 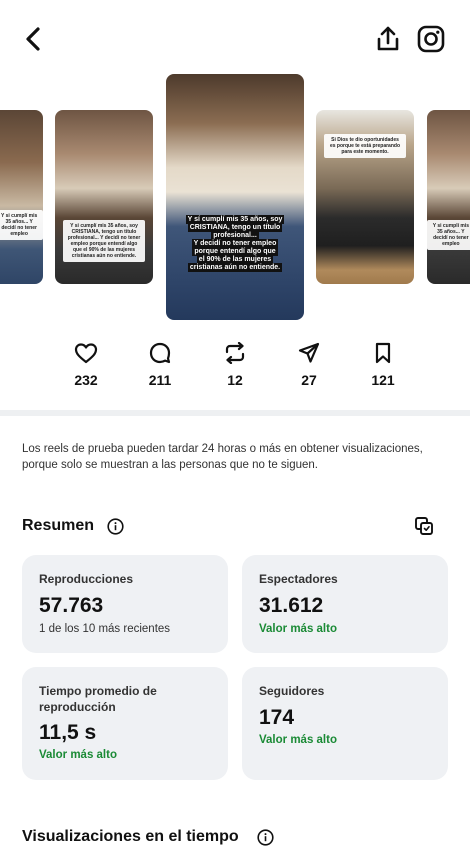 I want to click on comments-stat: 211, so click(x=160, y=365).